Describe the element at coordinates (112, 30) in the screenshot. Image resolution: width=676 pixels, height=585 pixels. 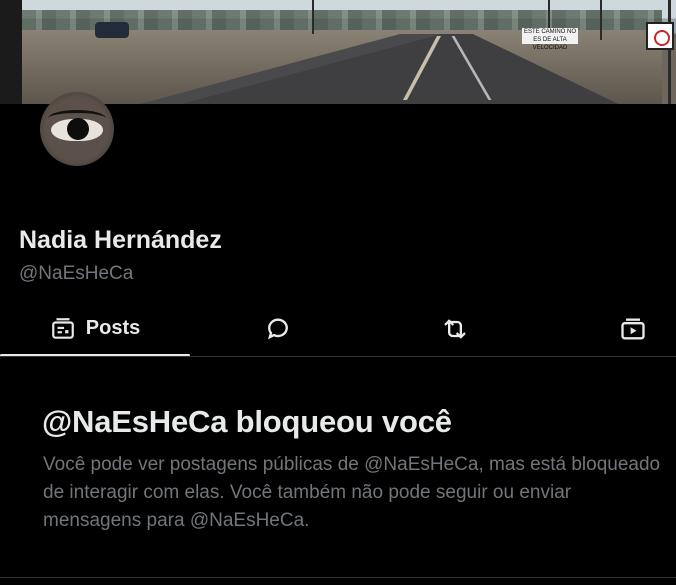
I see `banner-car` at that location.